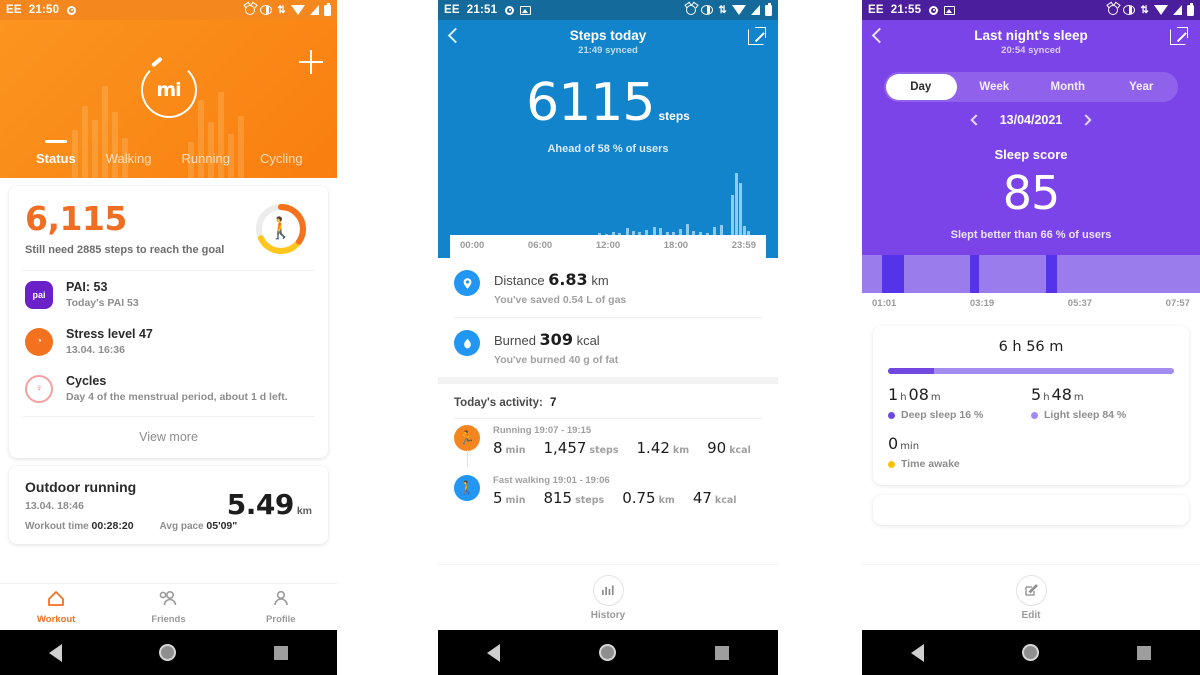  I want to click on view-more-button: View more, so click(168, 437).